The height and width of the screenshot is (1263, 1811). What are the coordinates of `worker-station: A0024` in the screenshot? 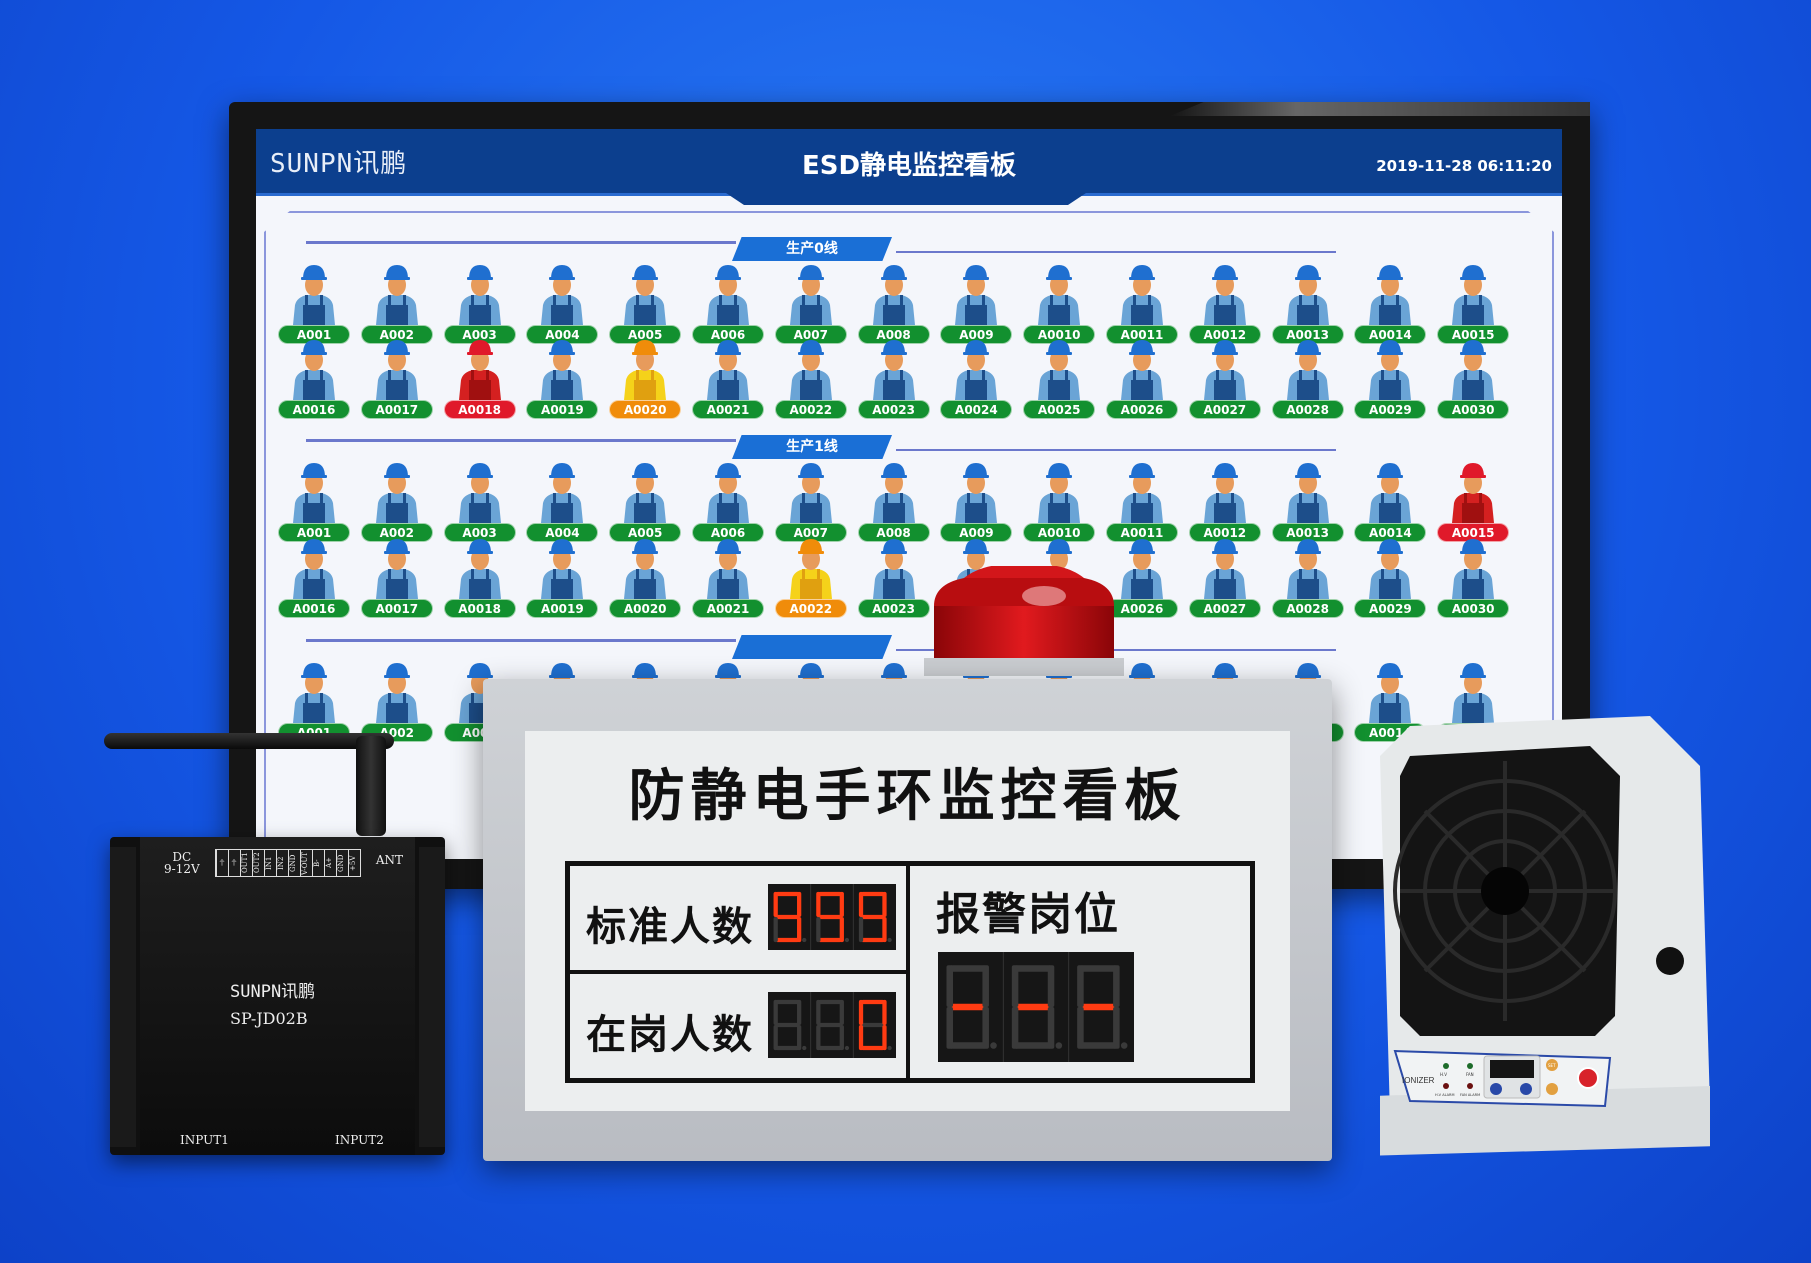 It's located at (976, 377).